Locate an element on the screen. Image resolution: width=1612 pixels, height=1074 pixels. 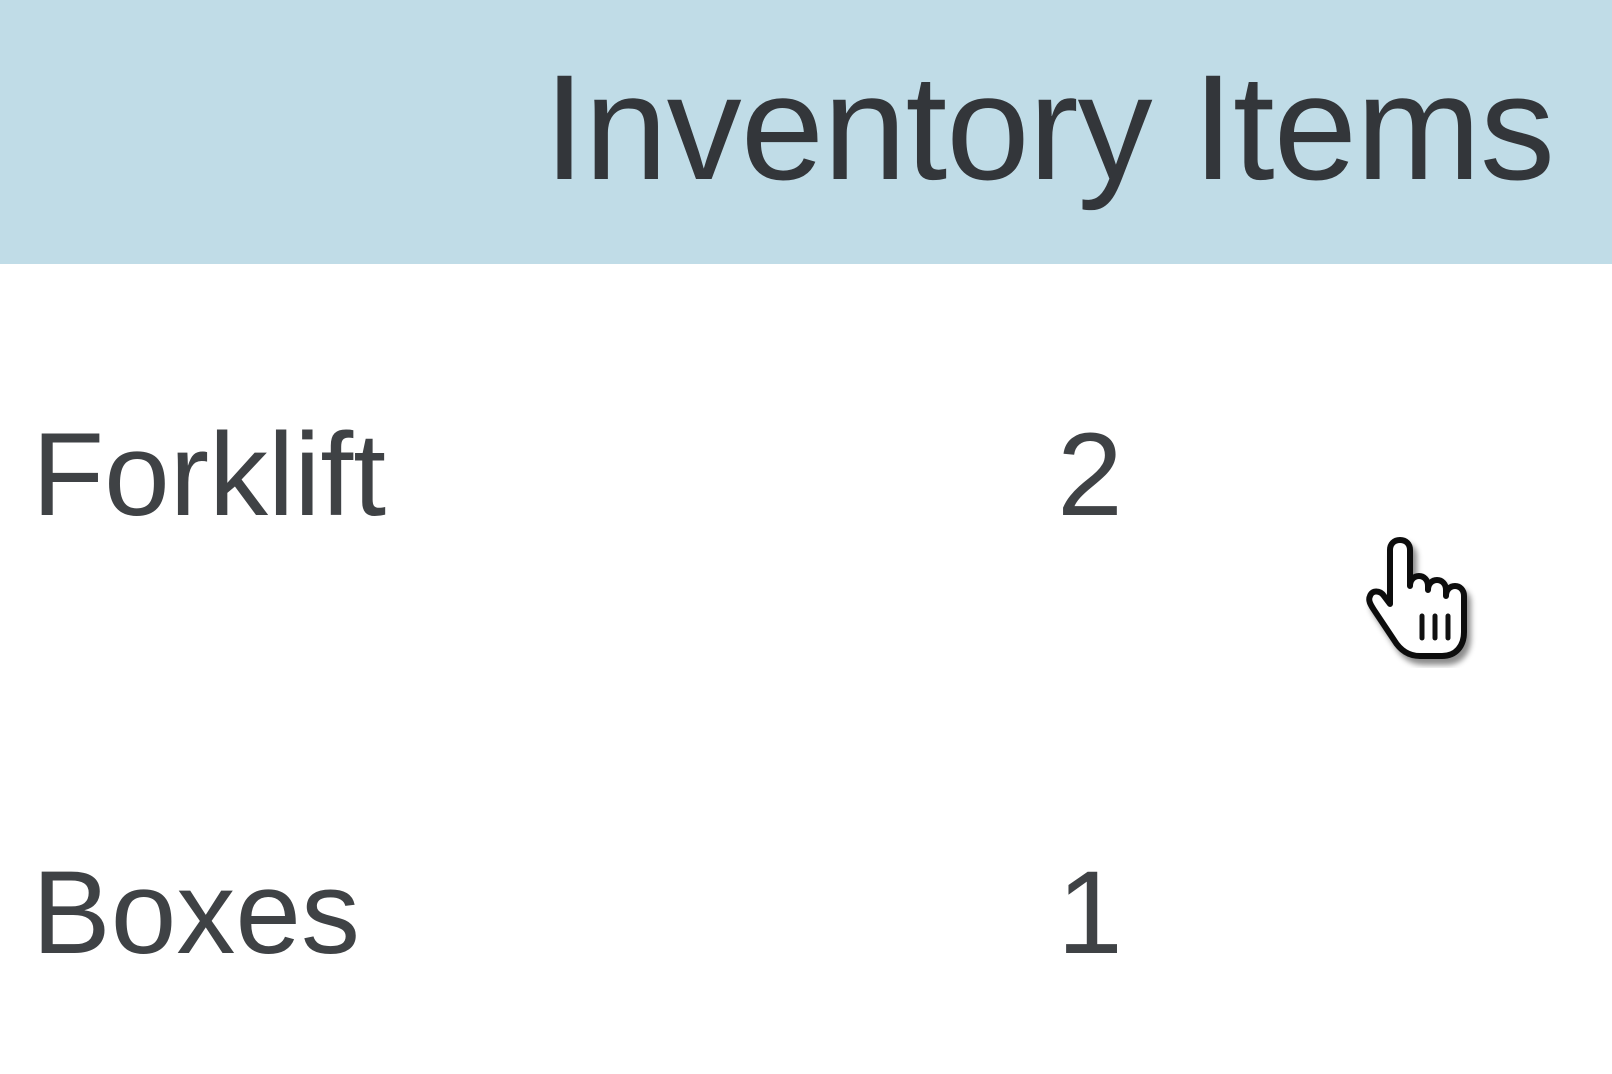
hand-pointer-icon is located at coordinates (1416, 598).